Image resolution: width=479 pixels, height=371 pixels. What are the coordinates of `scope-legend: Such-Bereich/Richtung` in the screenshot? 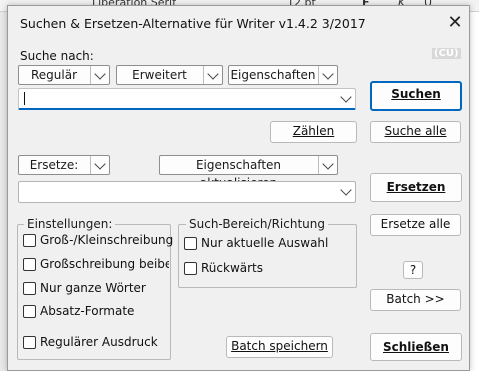 It's located at (257, 224).